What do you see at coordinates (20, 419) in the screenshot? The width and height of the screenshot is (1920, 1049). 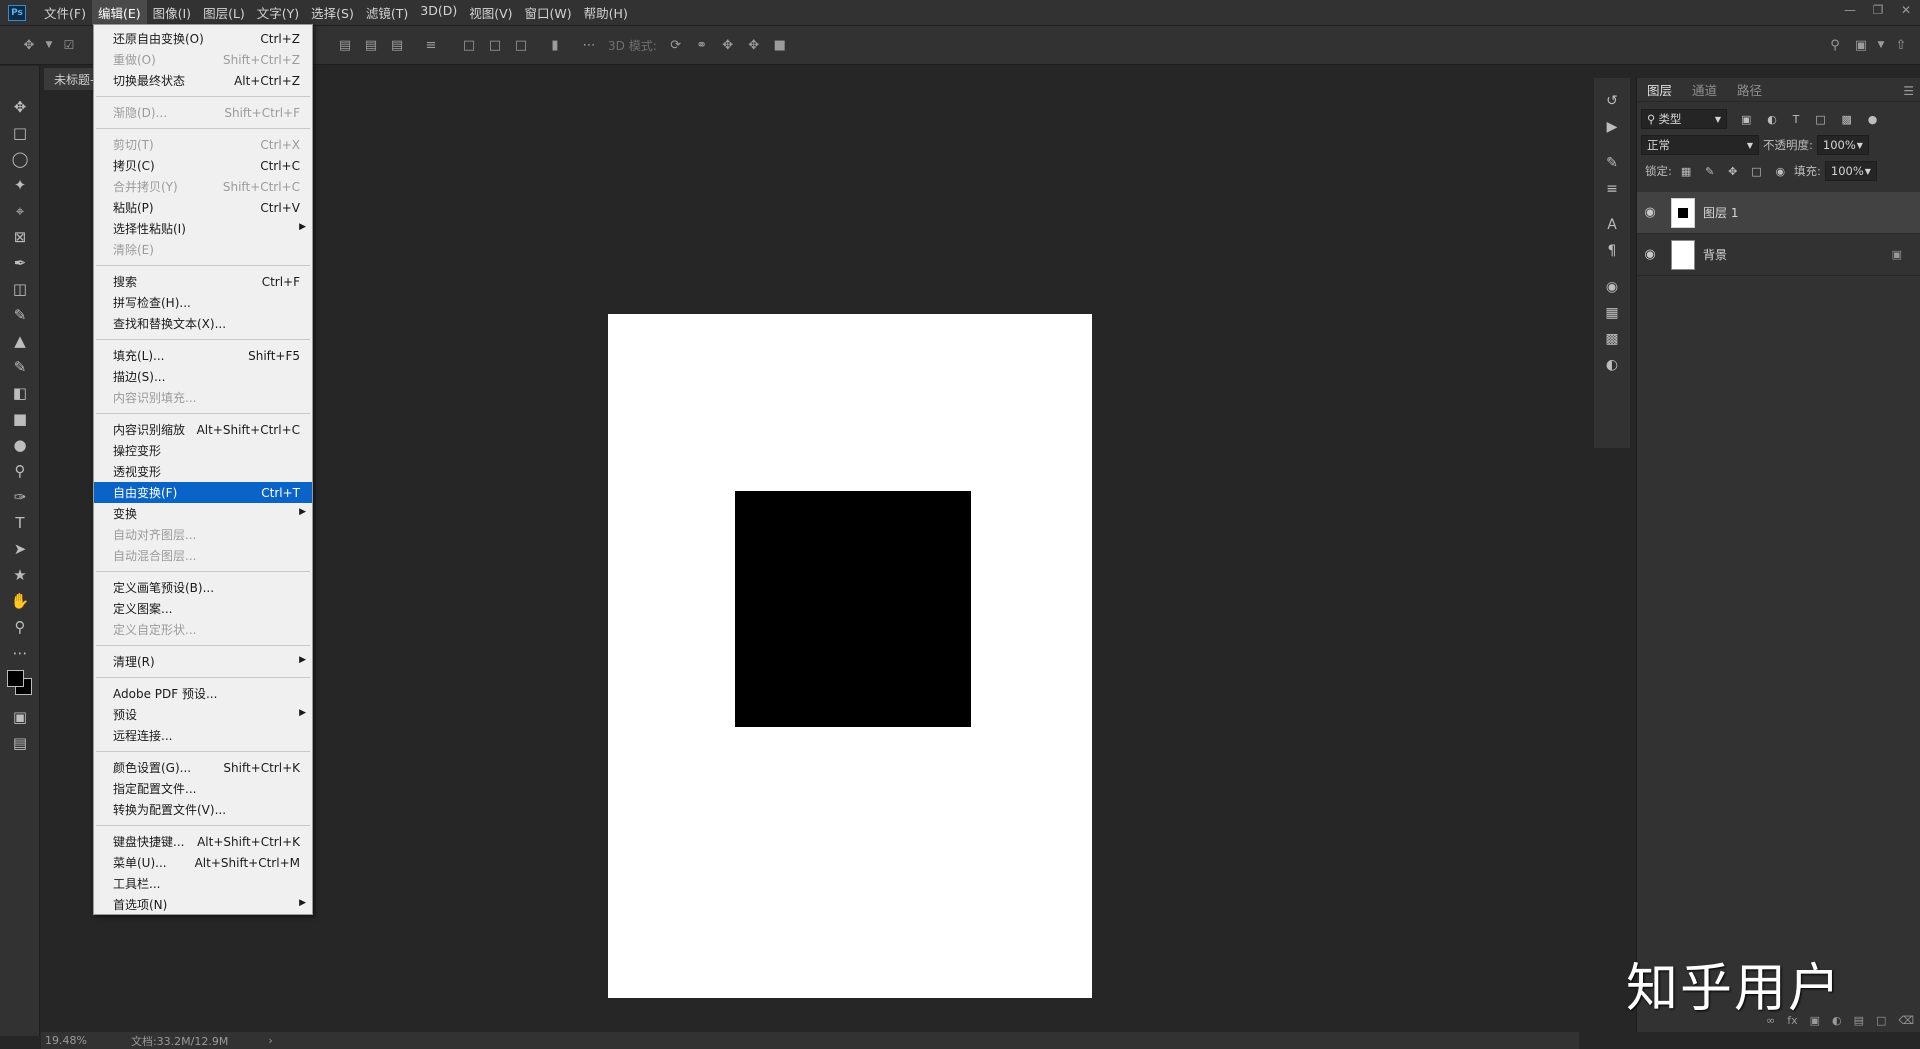 I see `gradient-tool-icon: ■` at bounding box center [20, 419].